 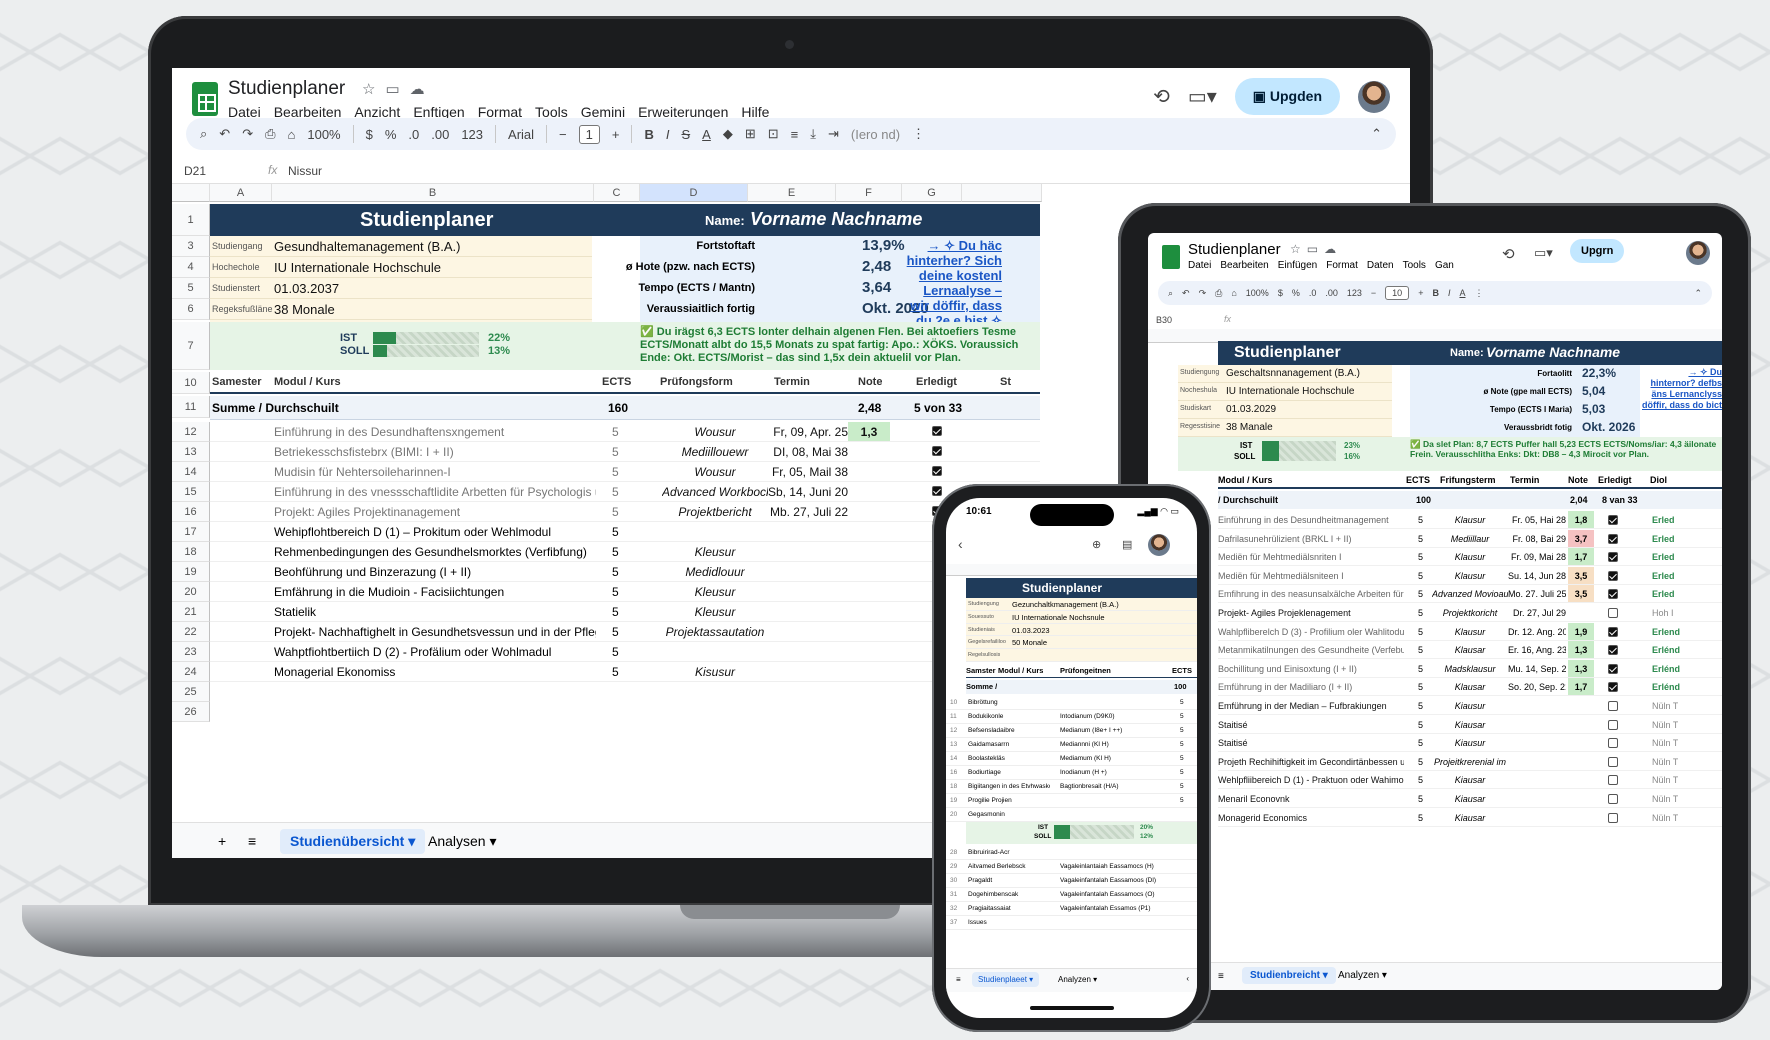 What do you see at coordinates (191, 346) in the screenshot?
I see `row-number: 7` at bounding box center [191, 346].